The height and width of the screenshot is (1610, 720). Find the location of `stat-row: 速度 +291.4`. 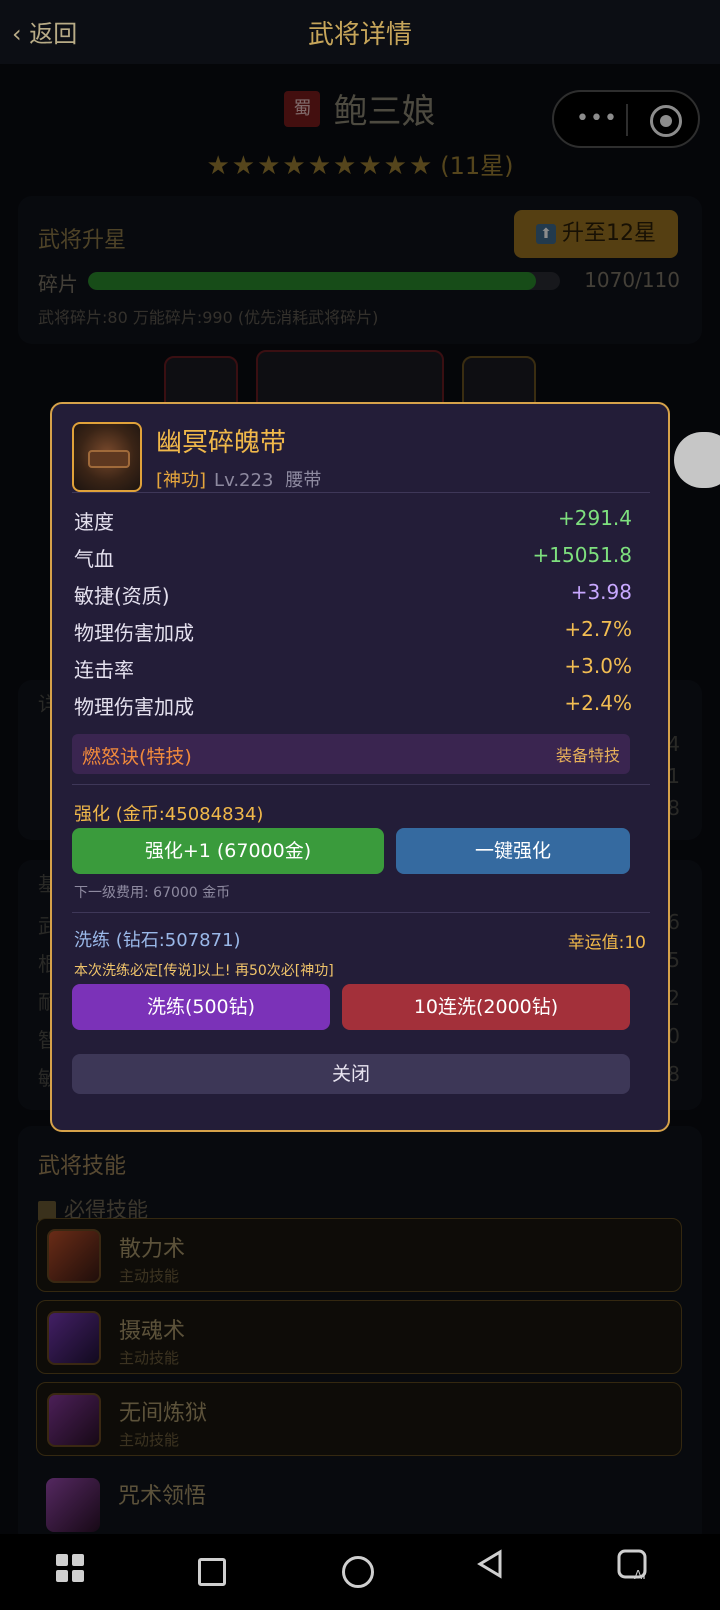

stat-row: 速度 +291.4 is located at coordinates (353, 521).